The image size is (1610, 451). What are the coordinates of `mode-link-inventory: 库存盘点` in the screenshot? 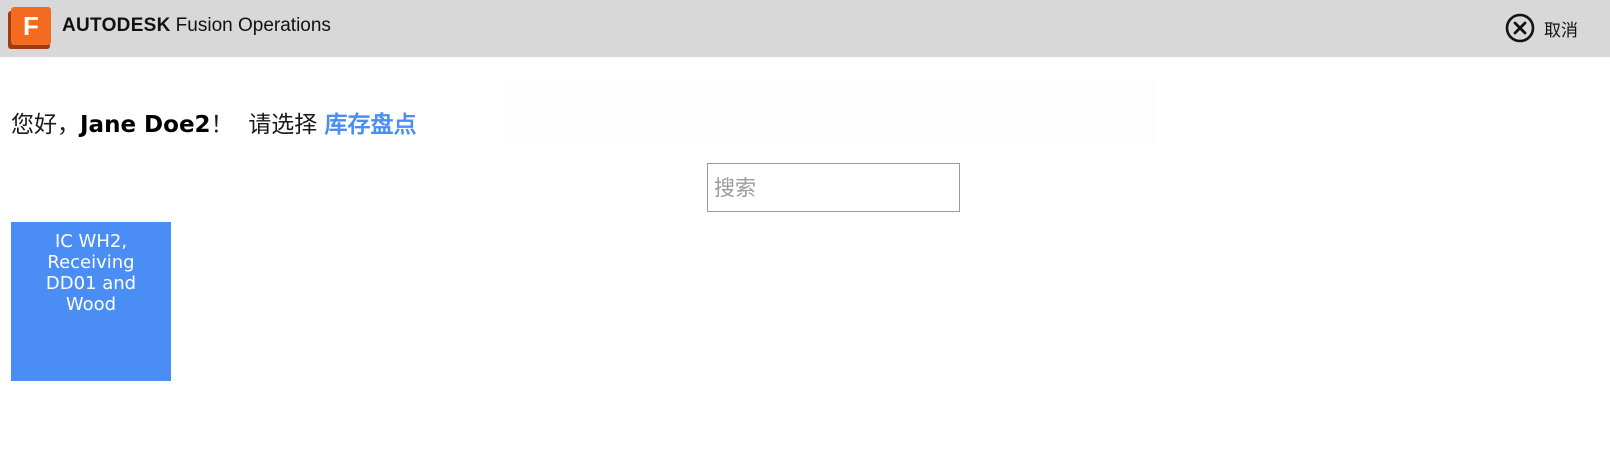 It's located at (371, 125).